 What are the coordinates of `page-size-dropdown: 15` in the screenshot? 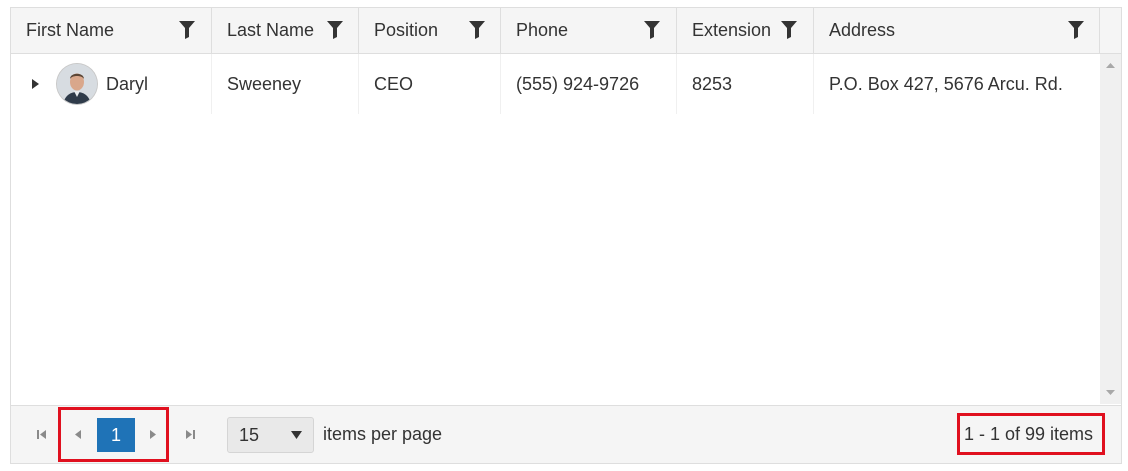 It's located at (270, 435).